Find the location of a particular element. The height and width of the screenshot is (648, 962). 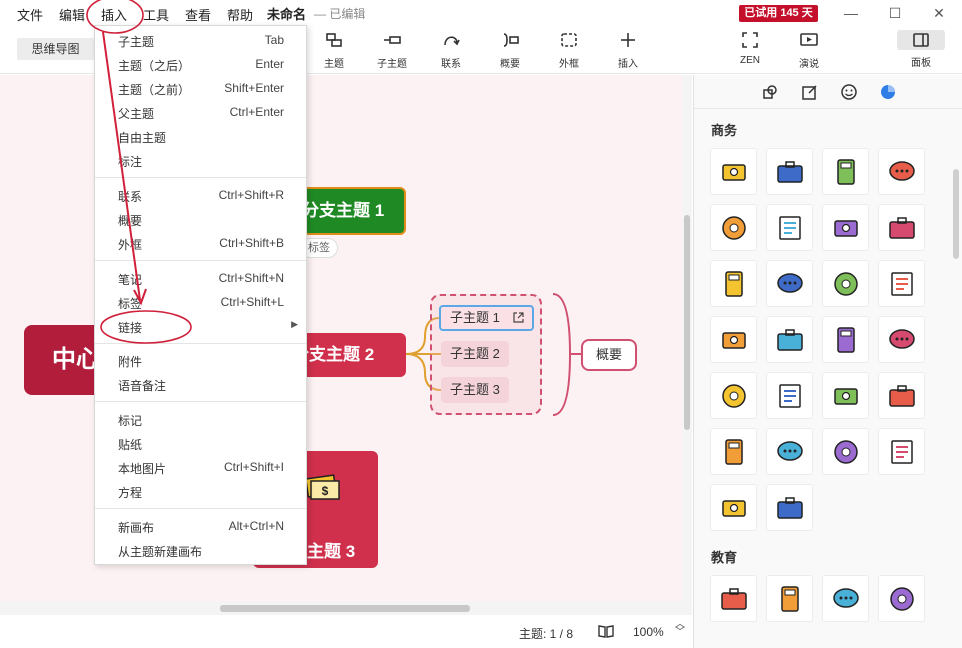

menu-item-label: 链接 is located at coordinates (130, 328).